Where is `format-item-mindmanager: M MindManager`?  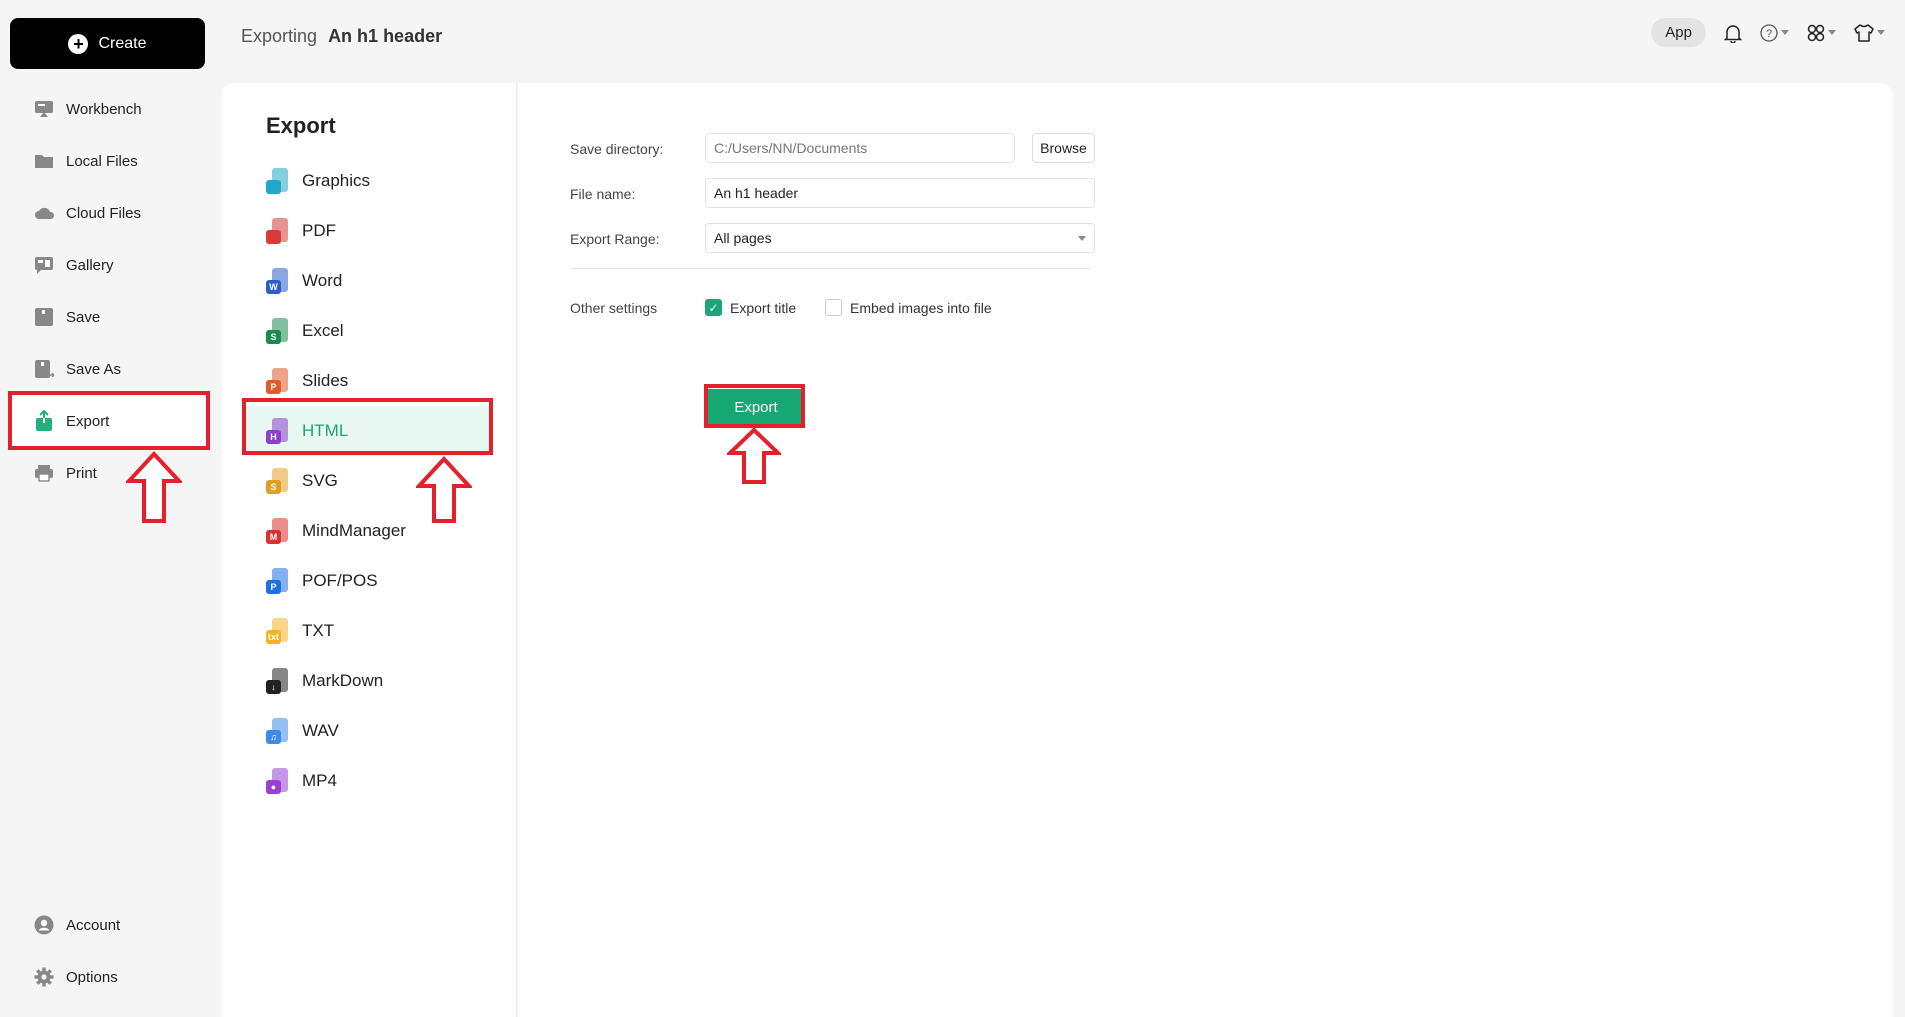
format-item-mindmanager: M MindManager is located at coordinates (368, 531).